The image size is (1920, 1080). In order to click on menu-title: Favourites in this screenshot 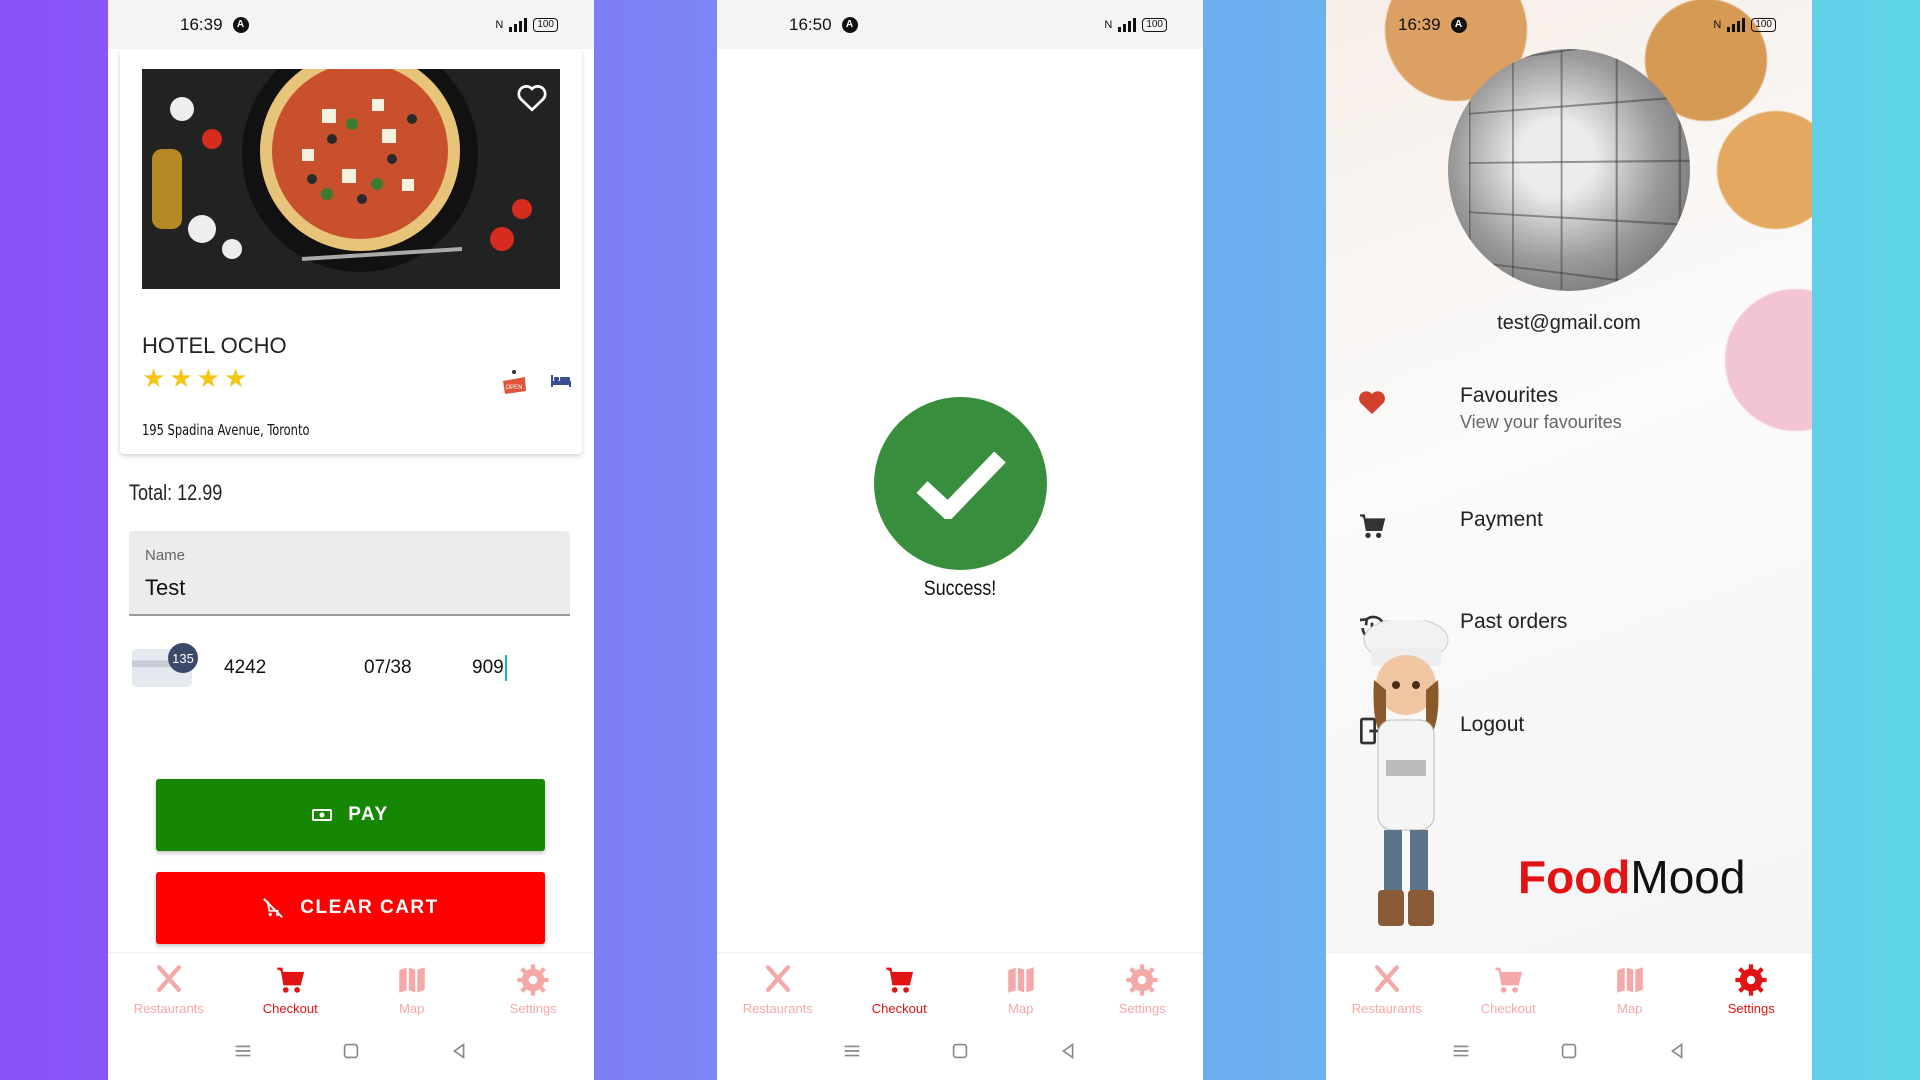, I will do `click(1509, 395)`.